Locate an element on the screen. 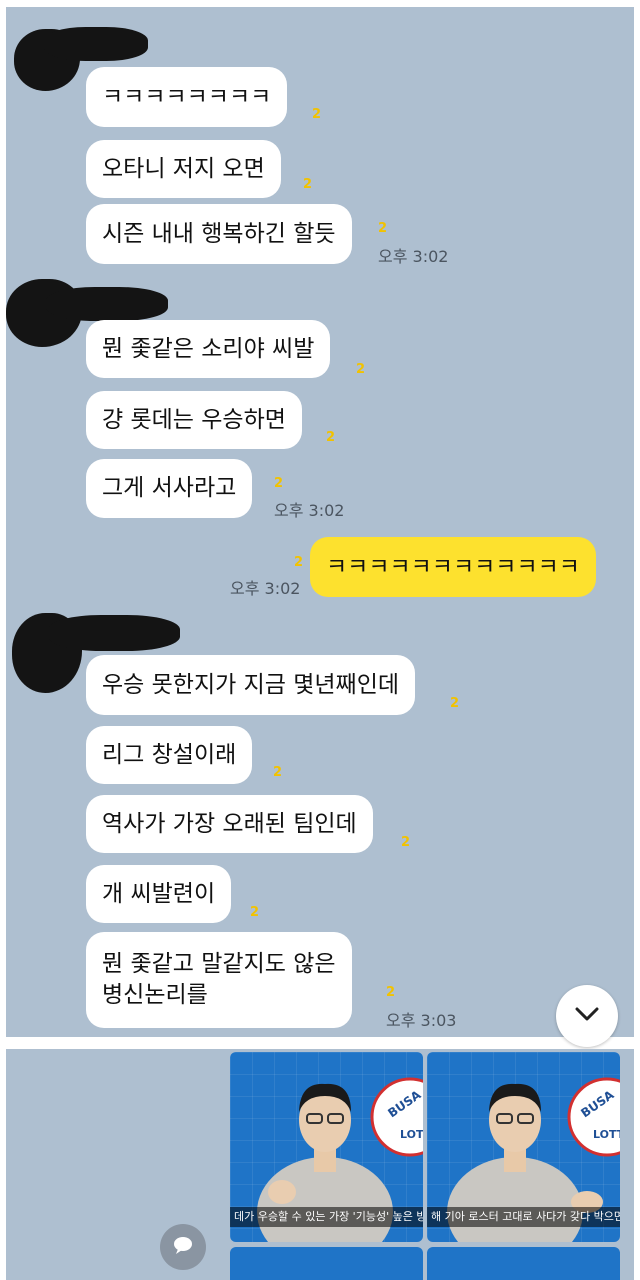 The width and height of the screenshot is (640, 1280). message-bubble: 뭔 좇같고 말같지도 않은 병신논리를 is located at coordinates (219, 980).